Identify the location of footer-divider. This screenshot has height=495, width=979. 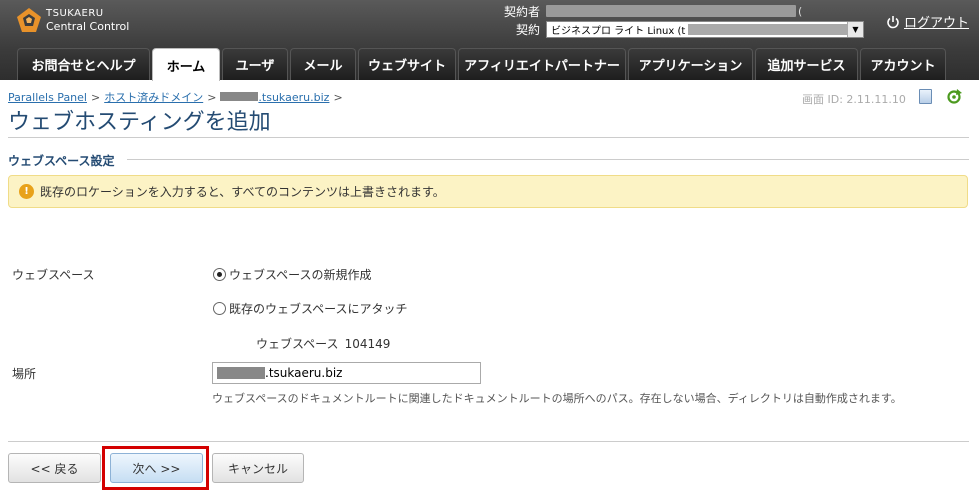
(488, 441).